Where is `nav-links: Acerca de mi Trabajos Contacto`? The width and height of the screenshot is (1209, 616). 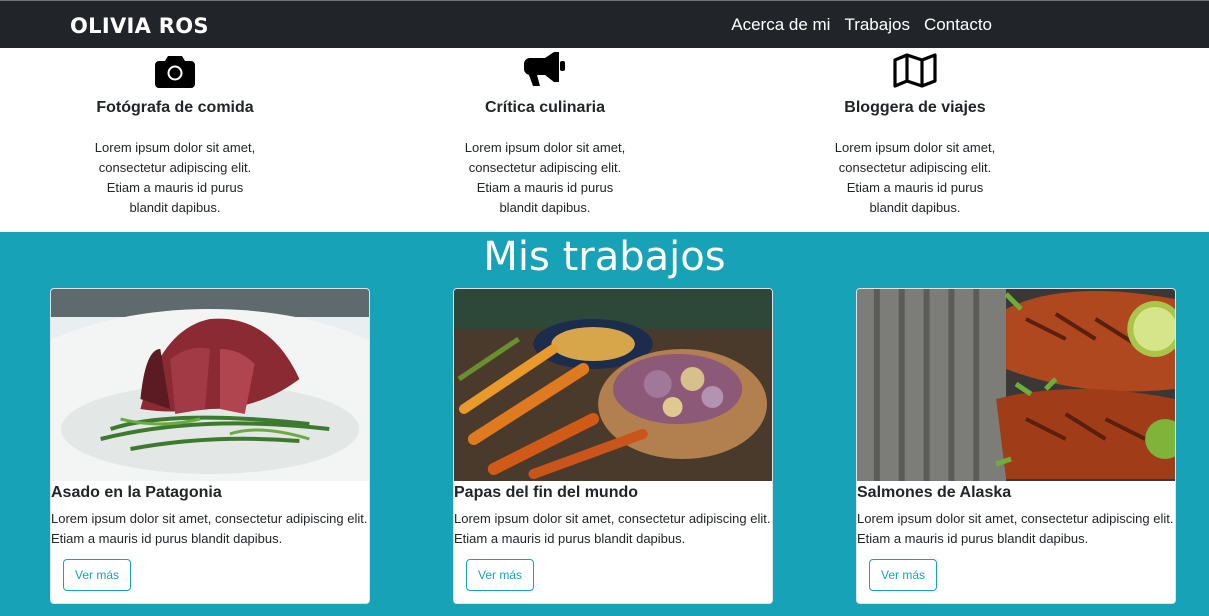 nav-links: Acerca de mi Trabajos Contacto is located at coordinates (861, 25).